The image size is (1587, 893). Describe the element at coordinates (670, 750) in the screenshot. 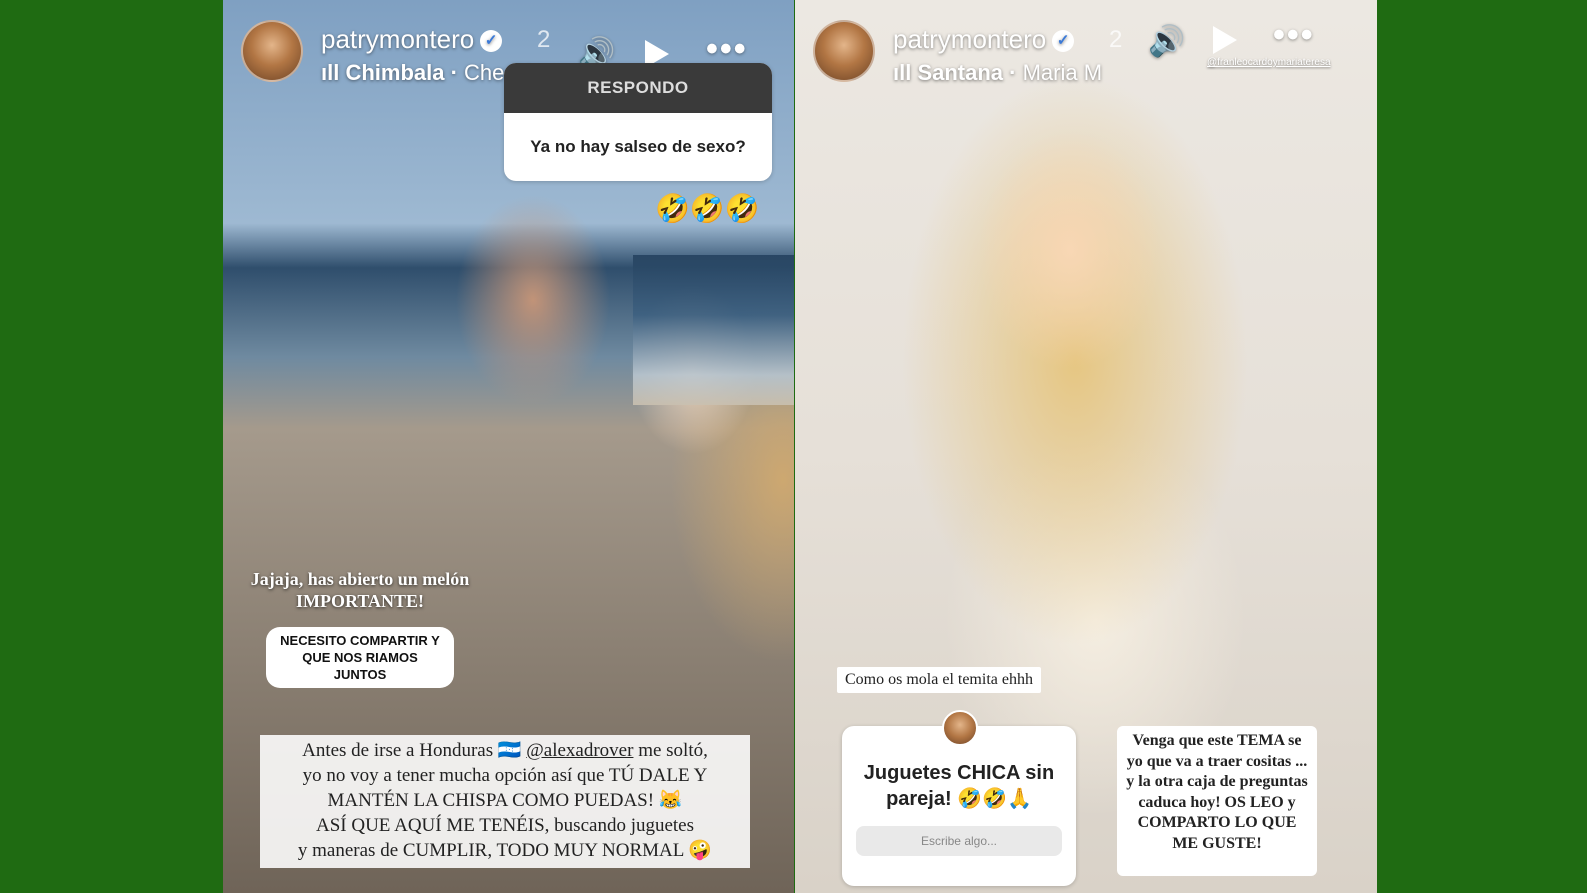

I see `text-line-1-suffix: me soltó,` at that location.